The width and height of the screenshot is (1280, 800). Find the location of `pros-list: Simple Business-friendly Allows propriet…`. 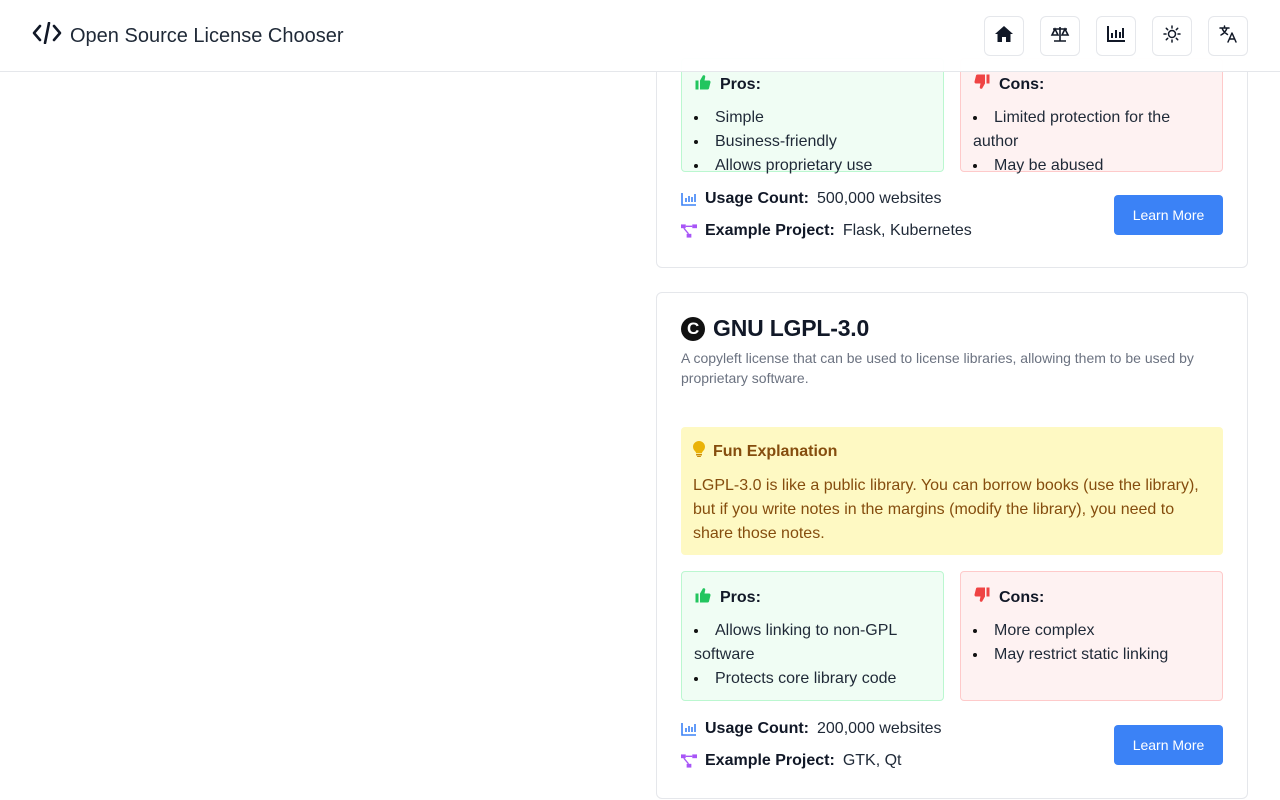

pros-list: Simple Business-friendly Allows propriet… is located at coordinates (812, 142).